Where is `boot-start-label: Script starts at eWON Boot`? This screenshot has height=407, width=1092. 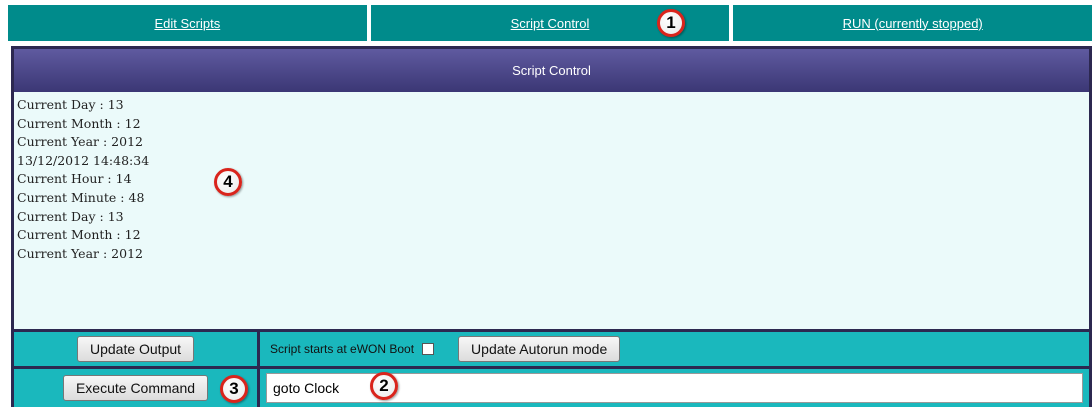 boot-start-label: Script starts at eWON Boot is located at coordinates (342, 349).